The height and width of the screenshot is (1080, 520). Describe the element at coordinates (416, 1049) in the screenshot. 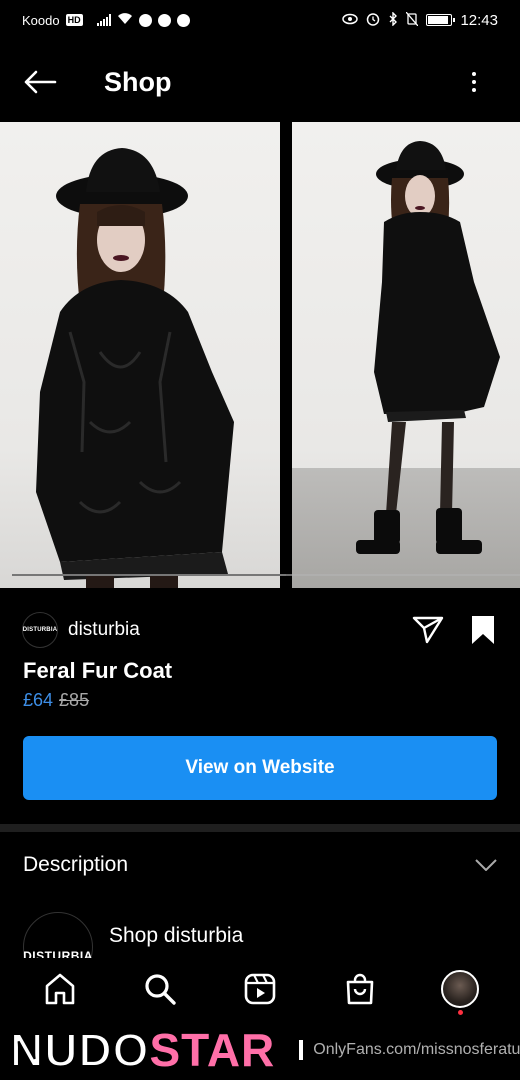

I see `watermark-url: OnlyFans.com/missnosferatu` at that location.